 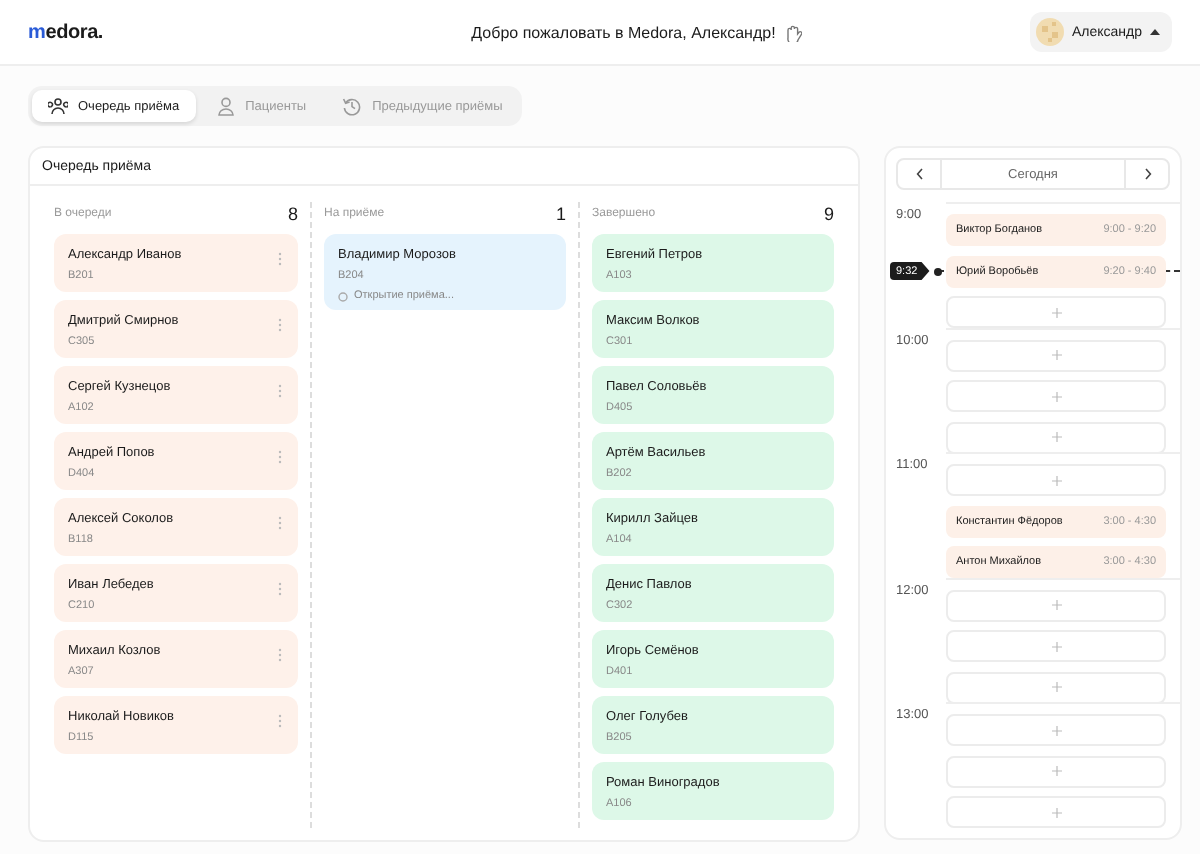 I want to click on avatar, so click(x=1049, y=32).